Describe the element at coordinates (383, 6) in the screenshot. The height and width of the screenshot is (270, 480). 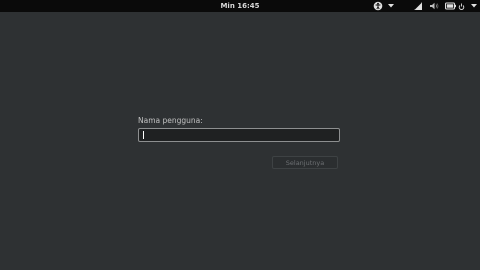
I see `accessibility-menu` at that location.